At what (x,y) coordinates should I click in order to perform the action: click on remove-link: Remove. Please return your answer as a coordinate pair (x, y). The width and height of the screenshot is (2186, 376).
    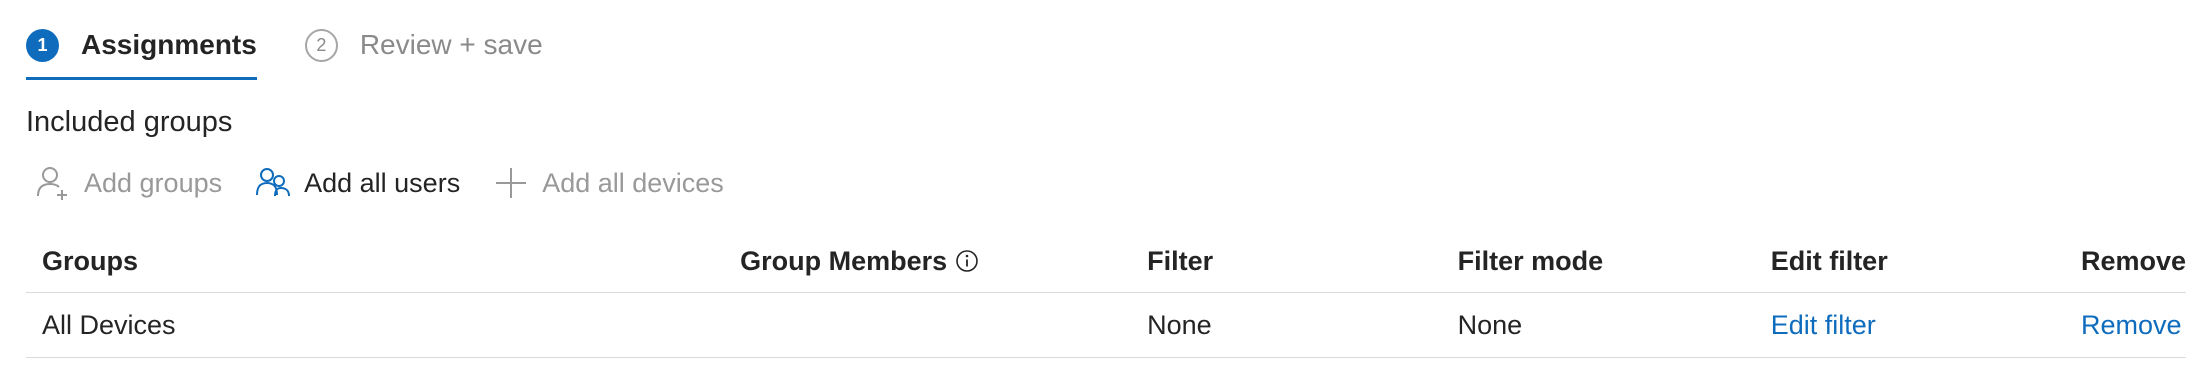
    Looking at the image, I should click on (2125, 325).